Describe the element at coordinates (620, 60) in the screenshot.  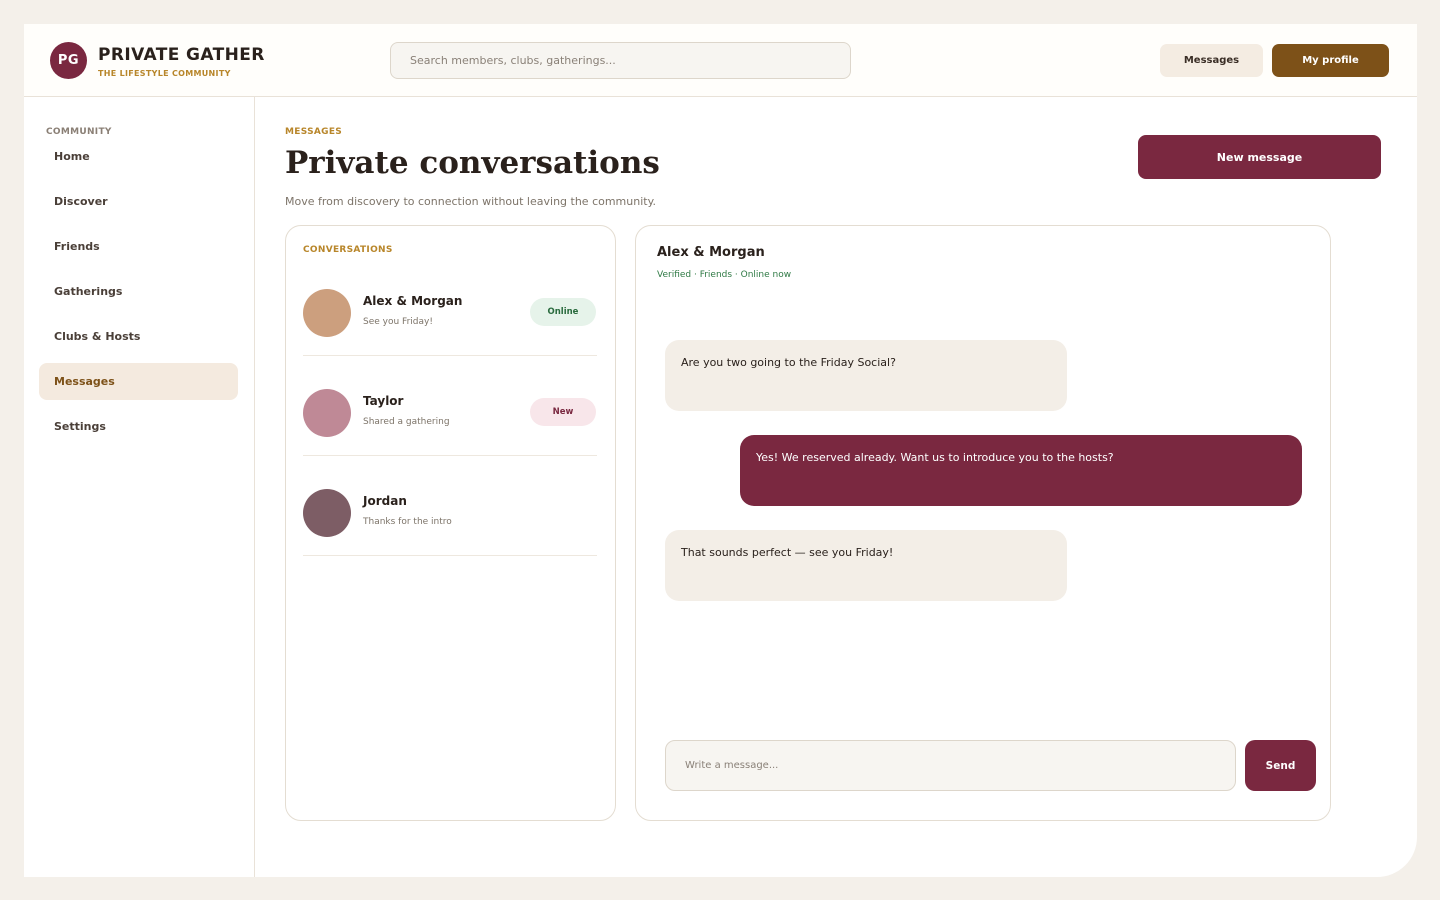
I see `search-input` at that location.